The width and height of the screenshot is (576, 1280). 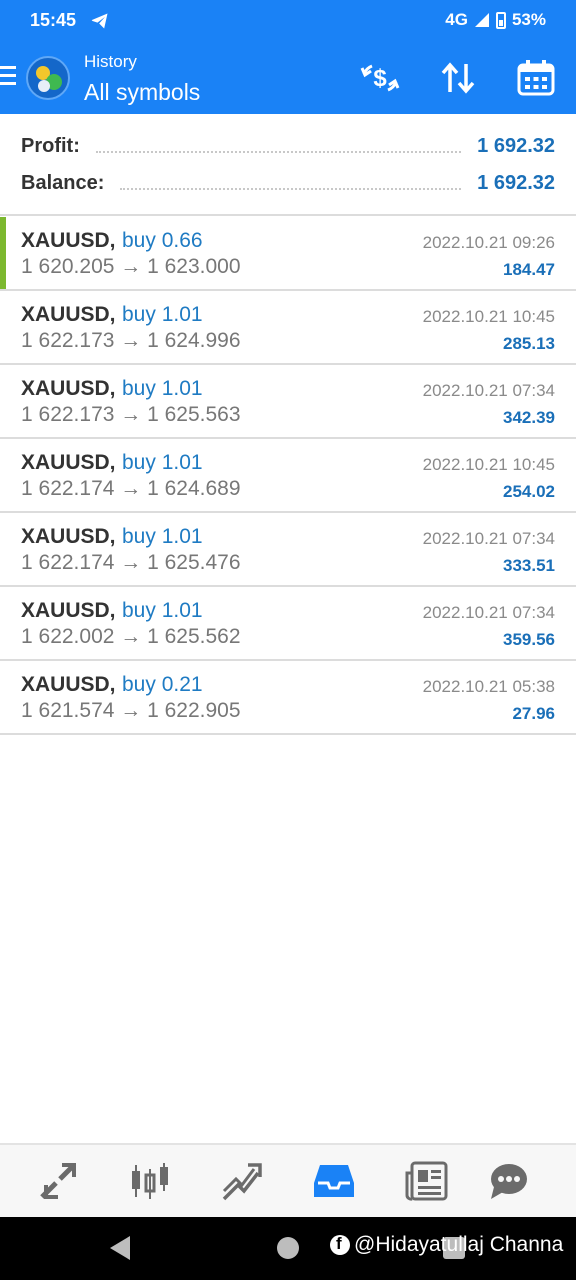 I want to click on trade-prices: 1 622.174 → 1 624.689, so click(x=131, y=488).